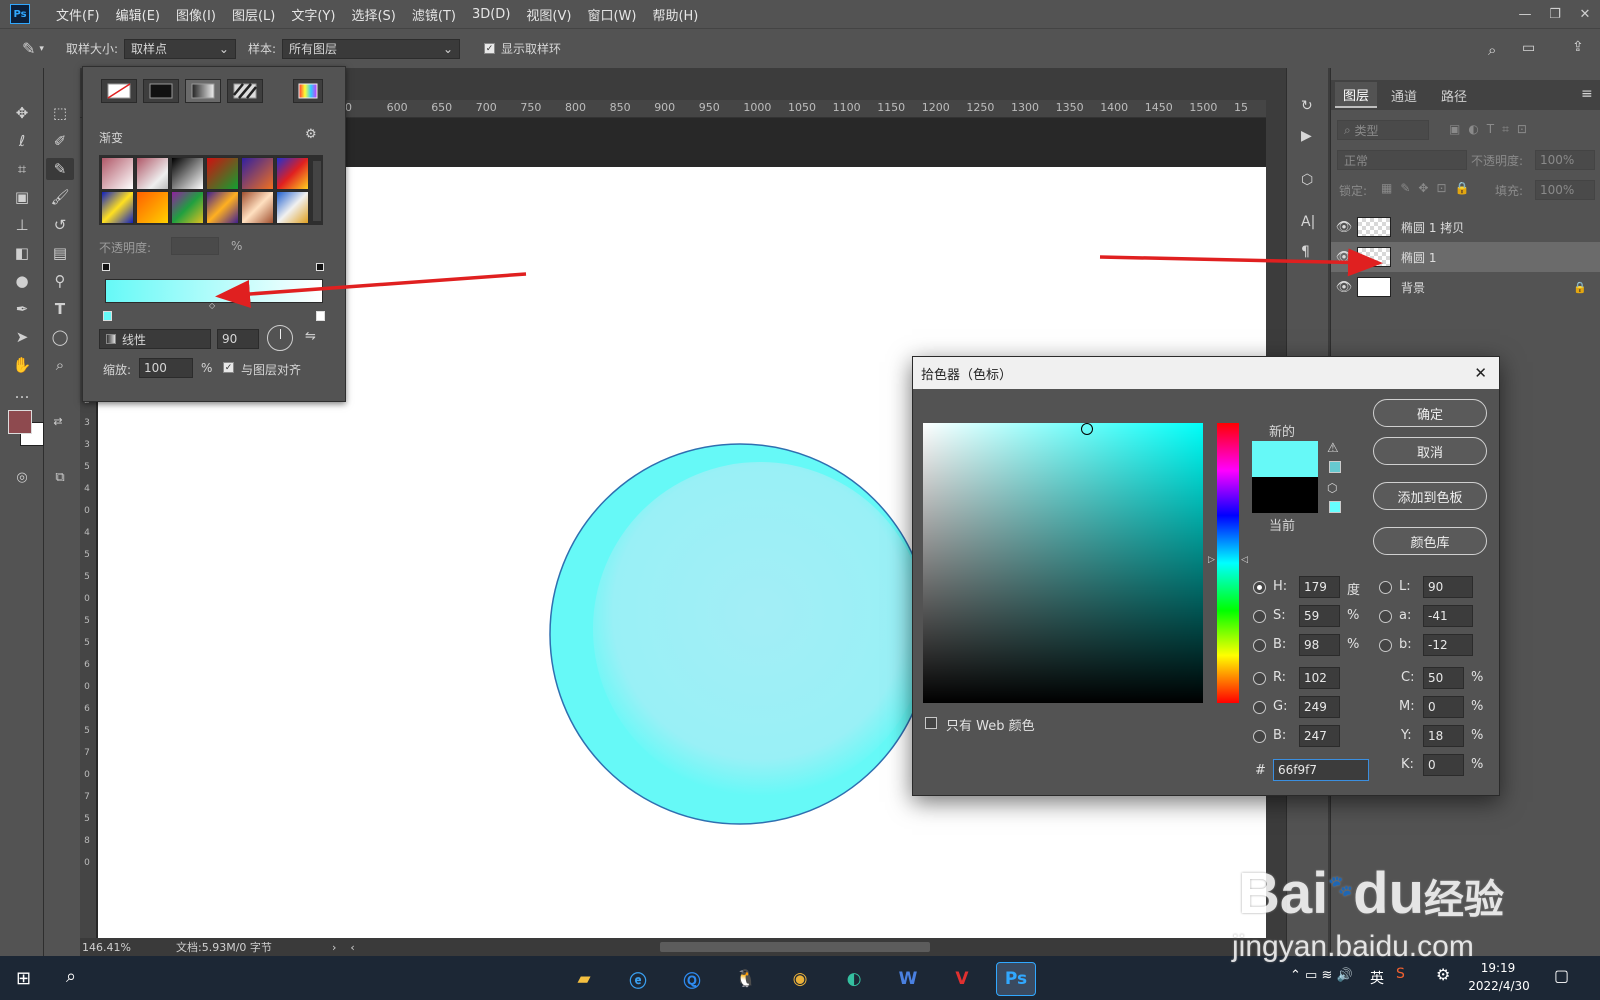 The width and height of the screenshot is (1600, 1000). I want to click on qq-icon: 🐧, so click(746, 979).